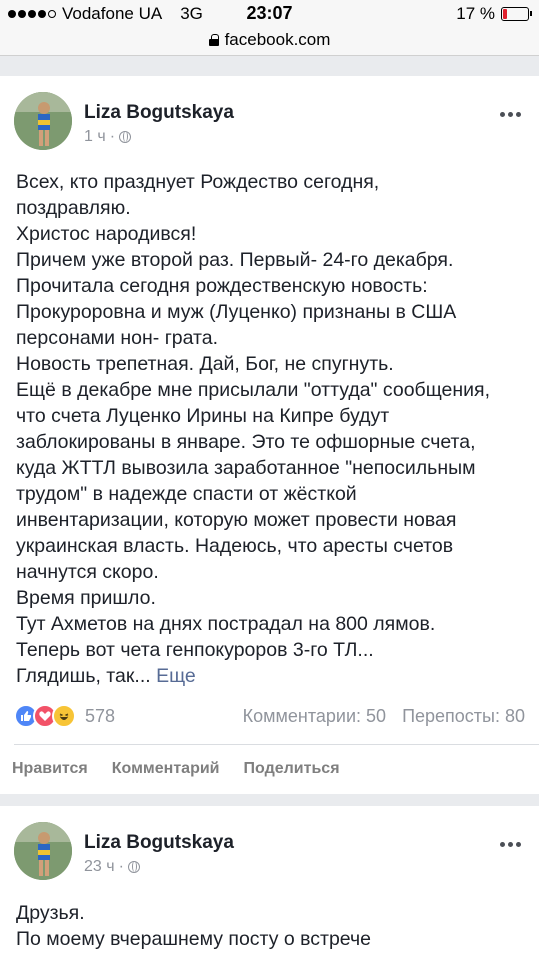 The image size is (539, 976). I want to click on battery-icon, so click(516, 14).